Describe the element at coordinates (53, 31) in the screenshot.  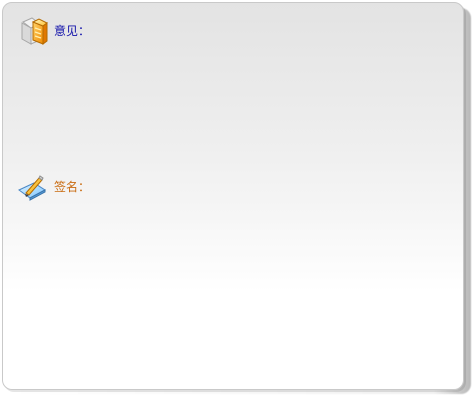
I see `opinion-row: 意见：` at that location.